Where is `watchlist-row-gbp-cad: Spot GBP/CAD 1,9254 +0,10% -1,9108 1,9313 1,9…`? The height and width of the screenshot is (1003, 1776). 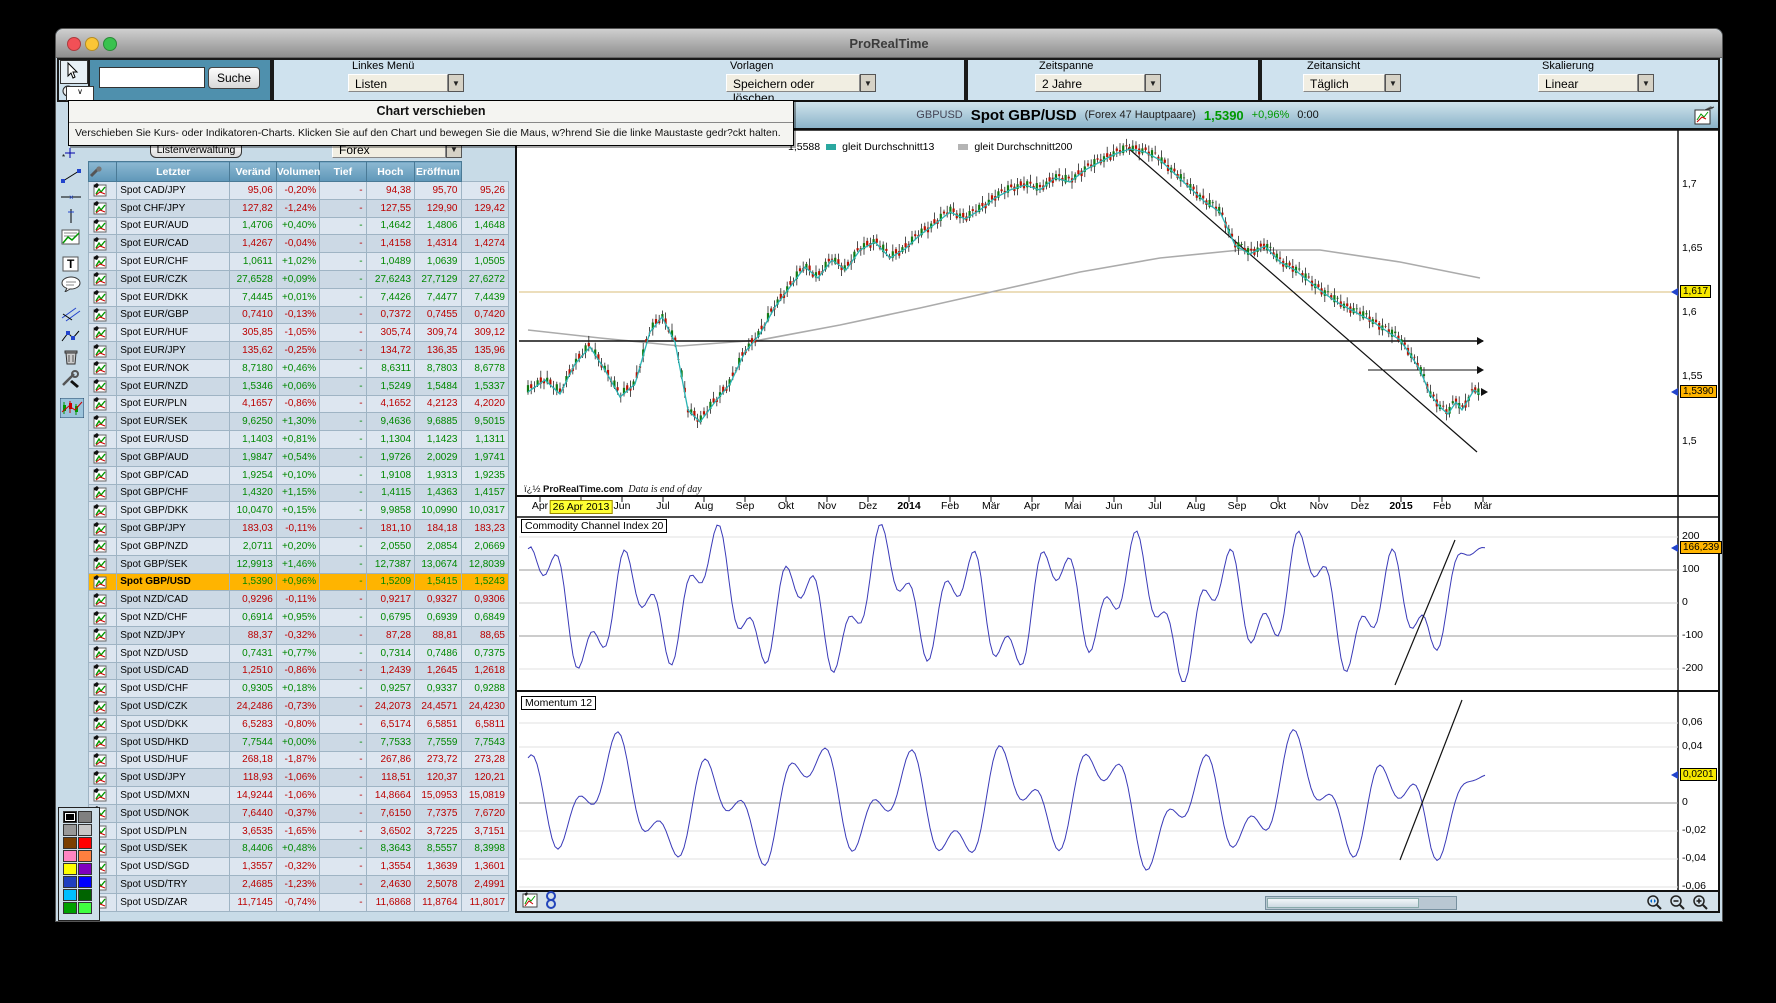
watchlist-row-gbp-cad: Spot GBP/CAD 1,9254 +0,10% -1,9108 1,9313 1,9… is located at coordinates (298, 475).